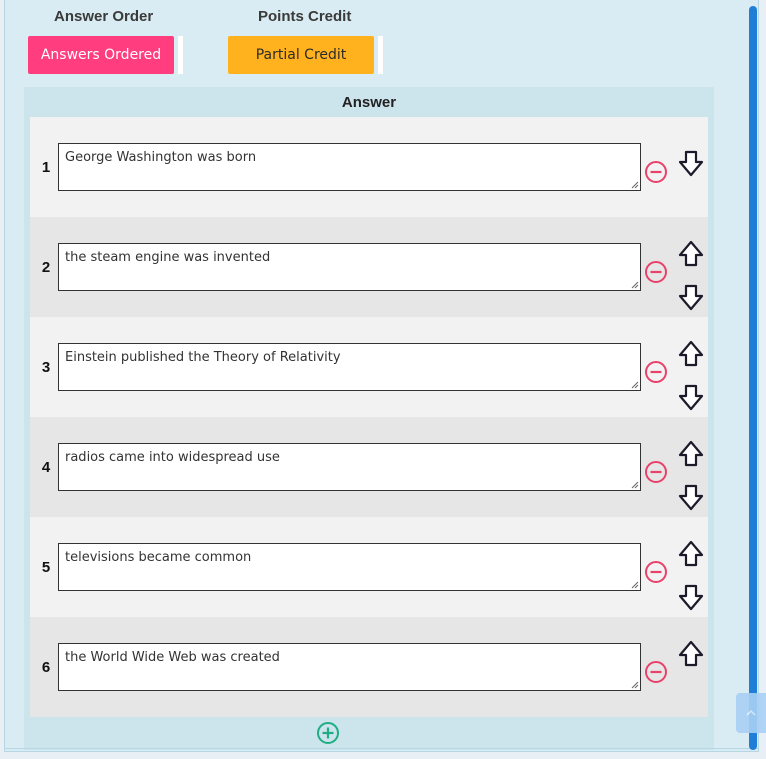 The image size is (766, 759). Describe the element at coordinates (180, 55) in the screenshot. I see `answer-order-toggle-knob` at that location.